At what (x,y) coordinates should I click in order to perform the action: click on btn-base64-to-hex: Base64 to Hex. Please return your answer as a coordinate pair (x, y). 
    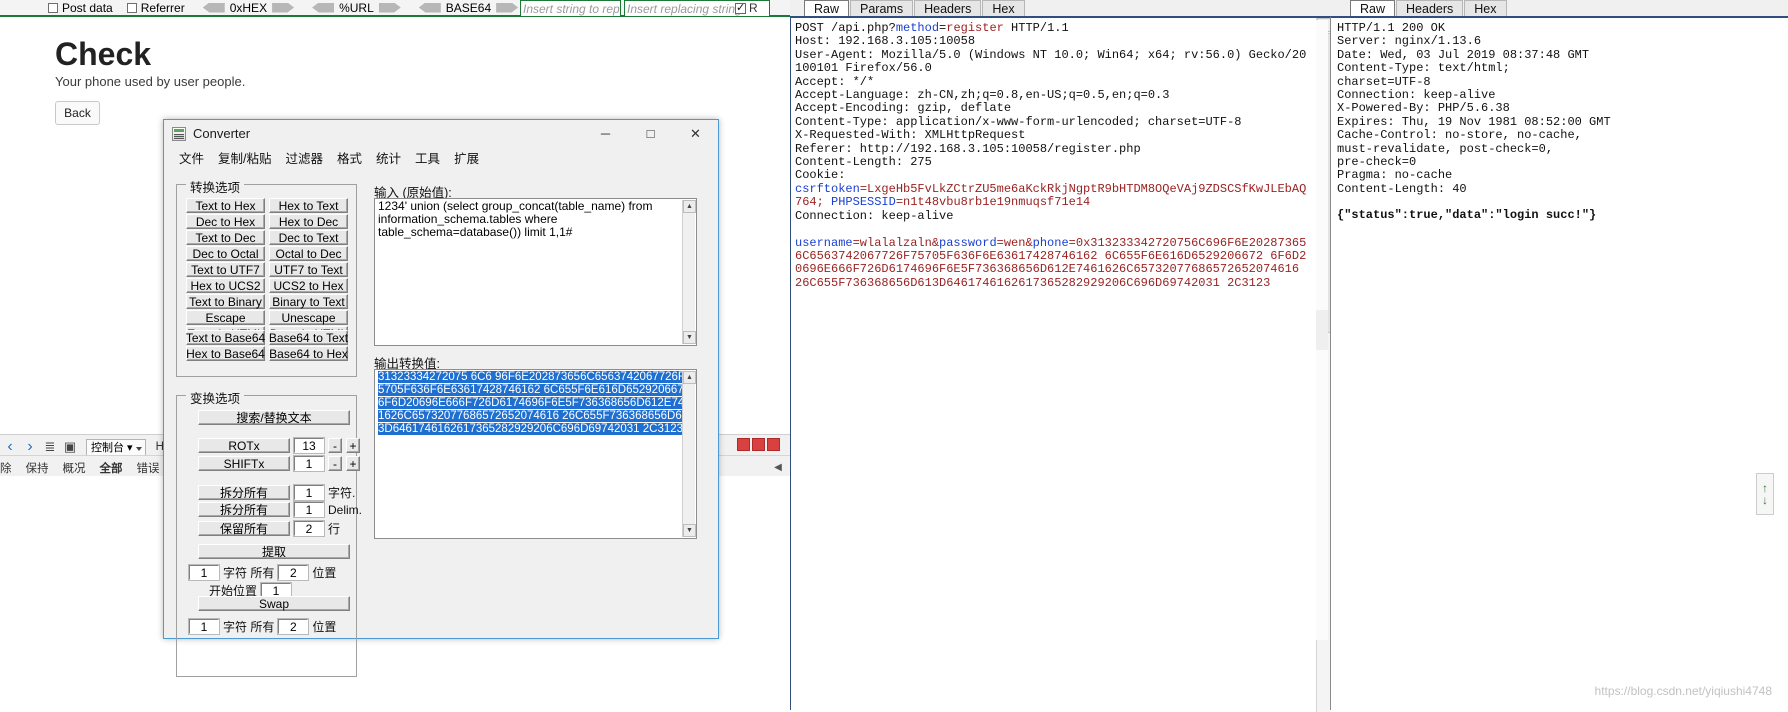
    Looking at the image, I should click on (308, 353).